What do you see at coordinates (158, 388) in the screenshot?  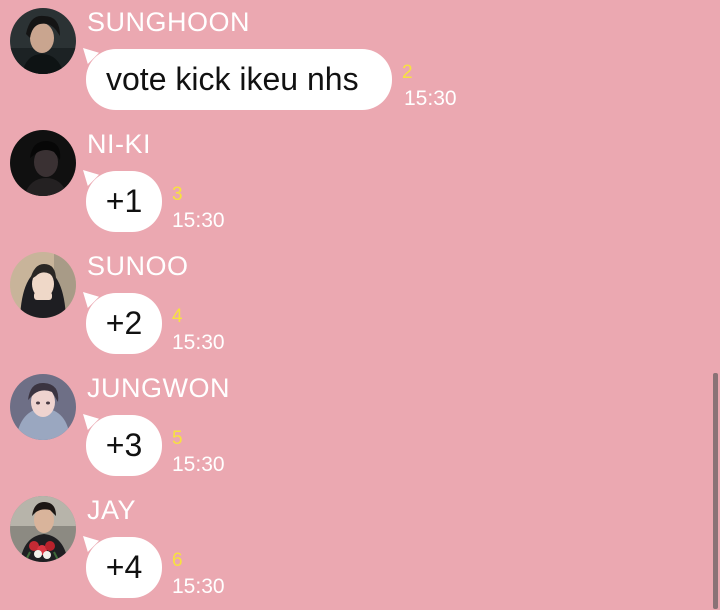 I see `sender-name: JUNGWON` at bounding box center [158, 388].